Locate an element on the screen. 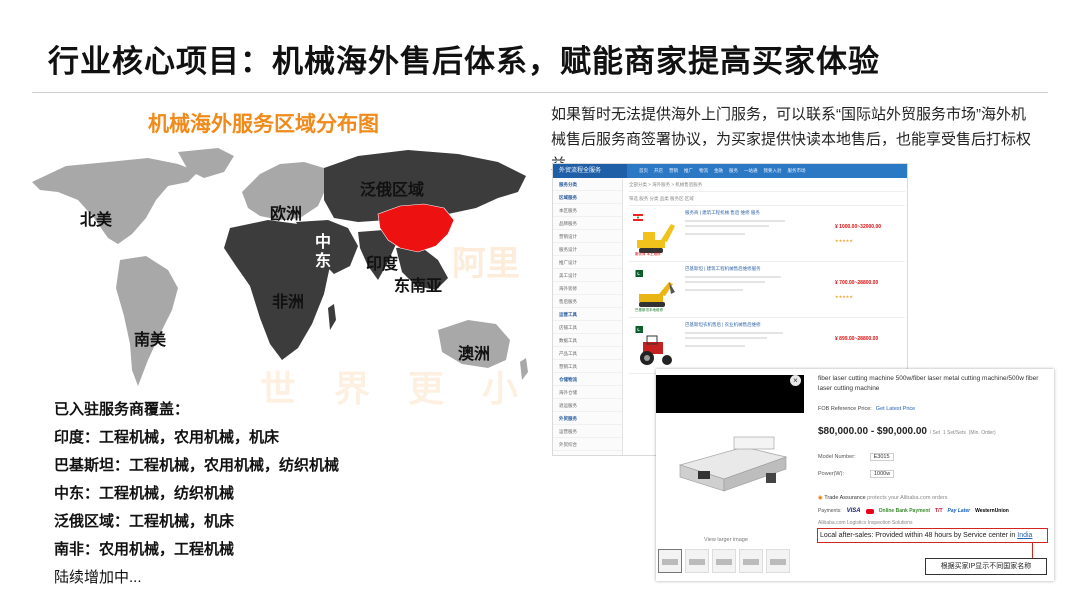 This screenshot has width=1080, height=608. close-icon: × is located at coordinates (795, 380).